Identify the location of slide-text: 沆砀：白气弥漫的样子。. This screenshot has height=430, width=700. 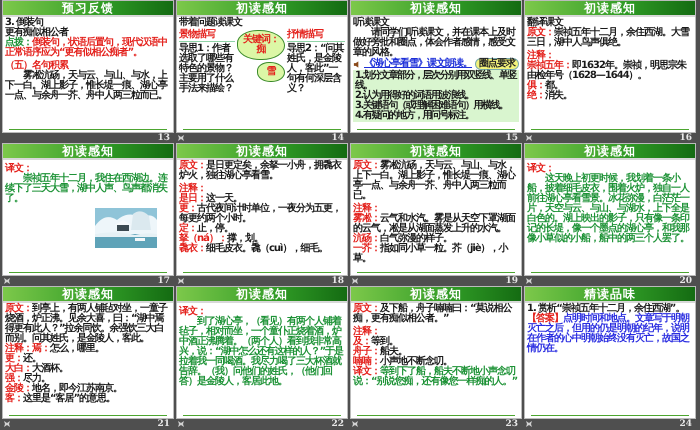
(402, 239).